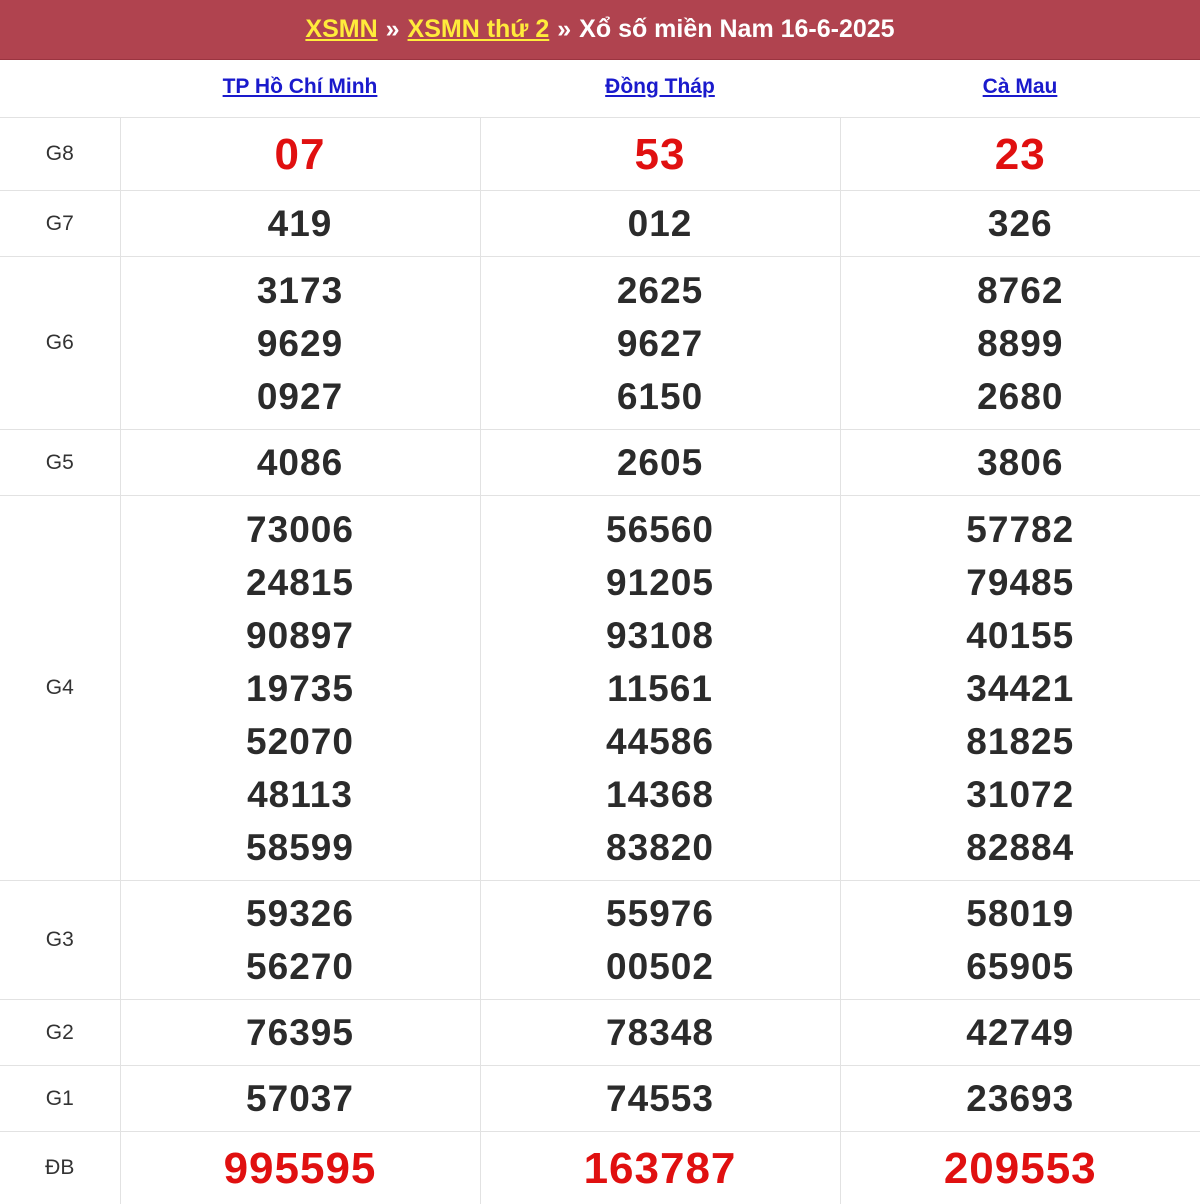 The width and height of the screenshot is (1200, 1204). Describe the element at coordinates (1020, 396) in the screenshot. I see `result-number: 2680` at that location.